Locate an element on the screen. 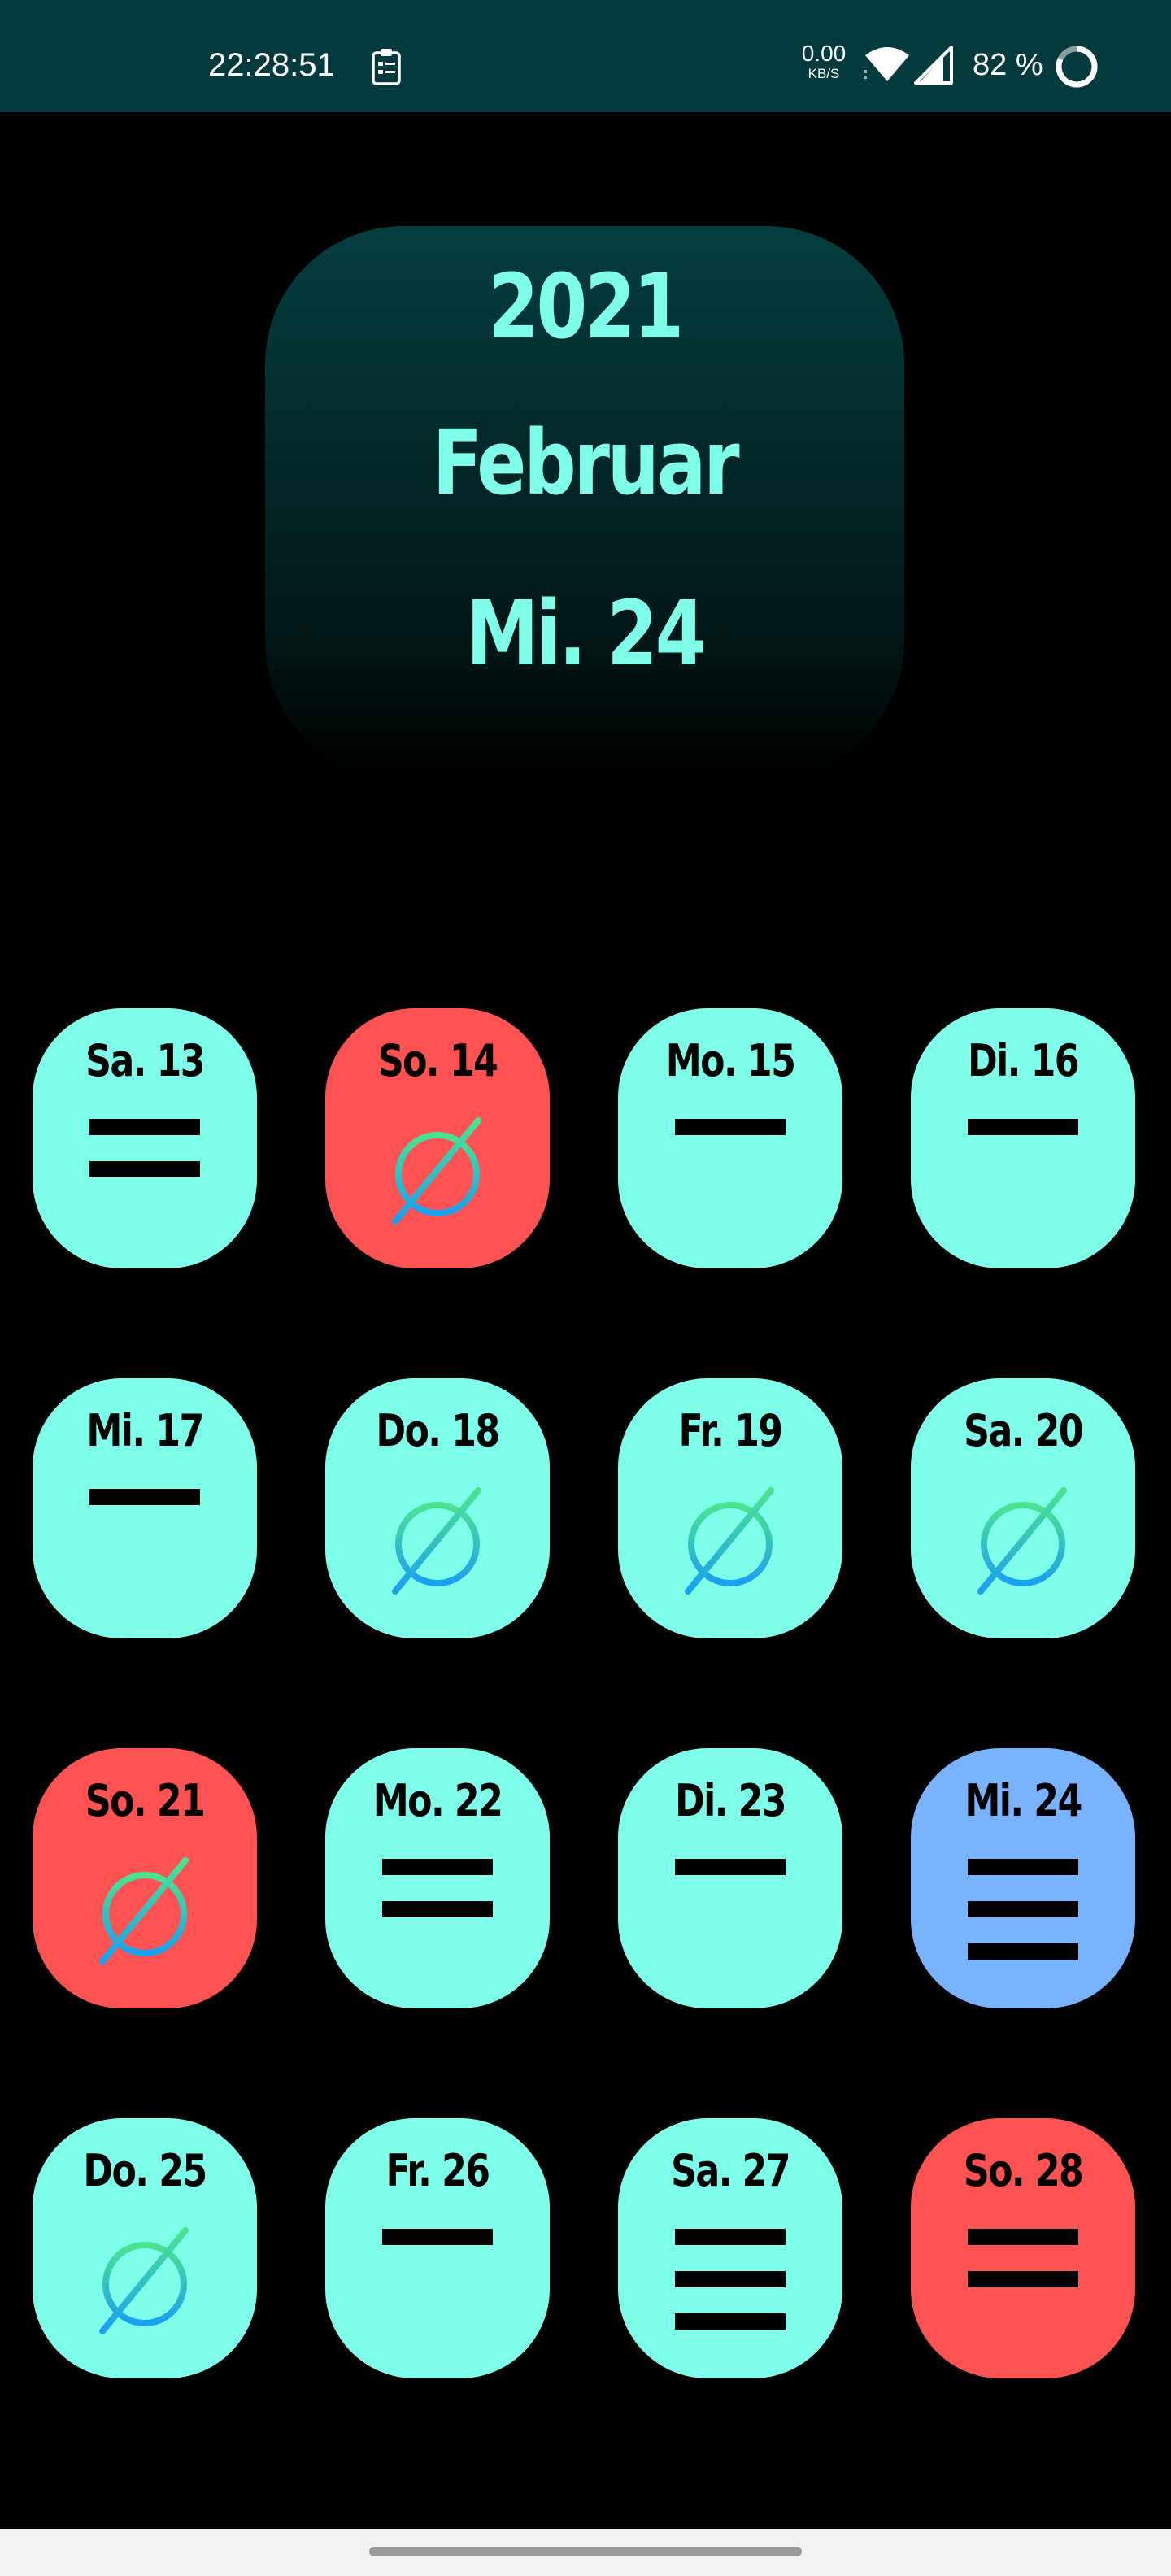 This screenshot has height=2576, width=1171. day-tile: Do. 25 is located at coordinates (145, 2248).